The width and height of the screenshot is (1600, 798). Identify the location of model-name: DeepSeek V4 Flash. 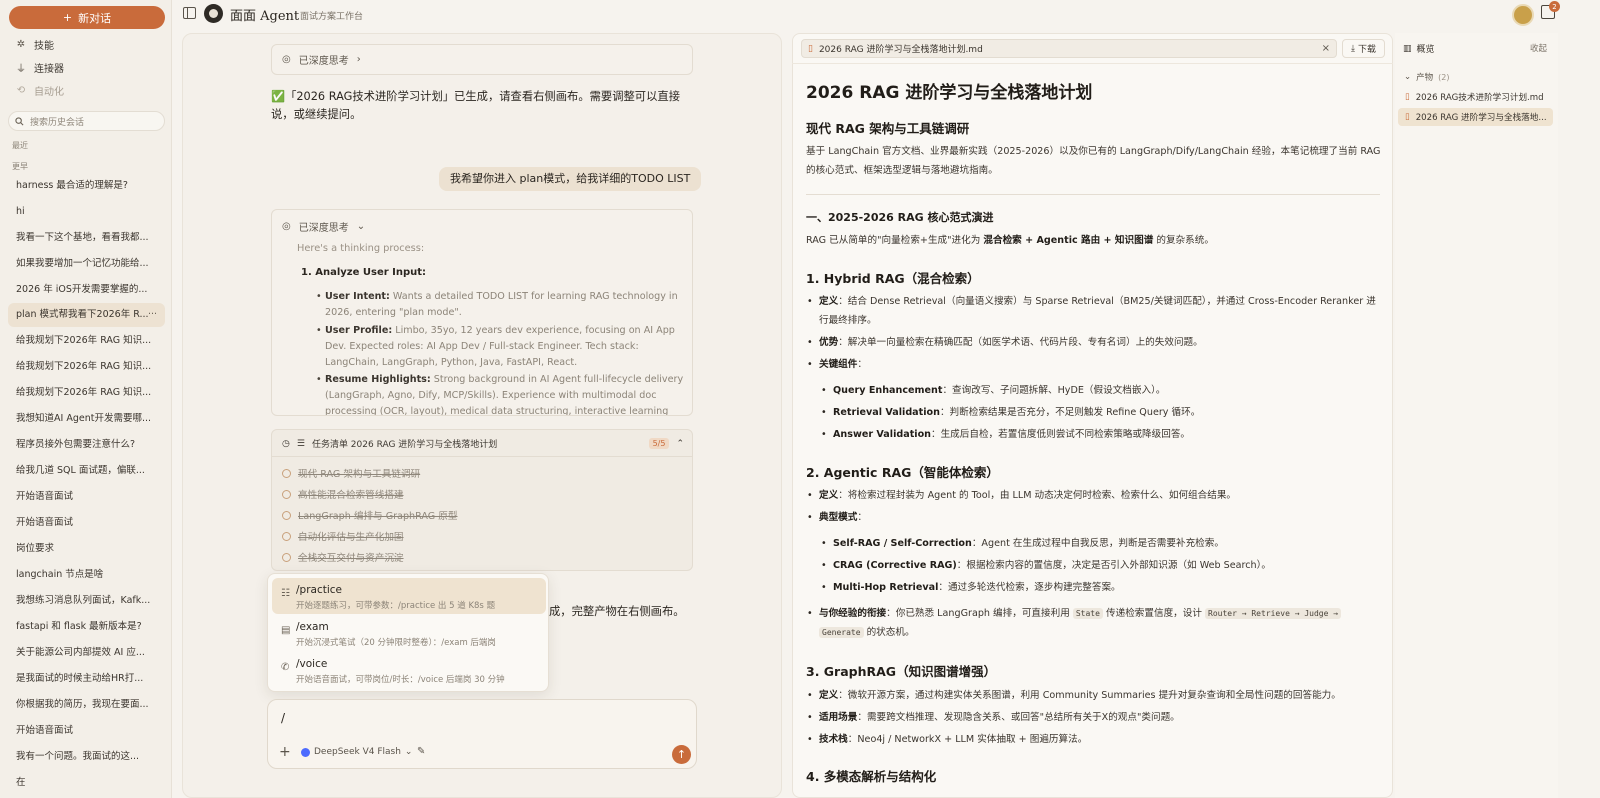
(357, 752).